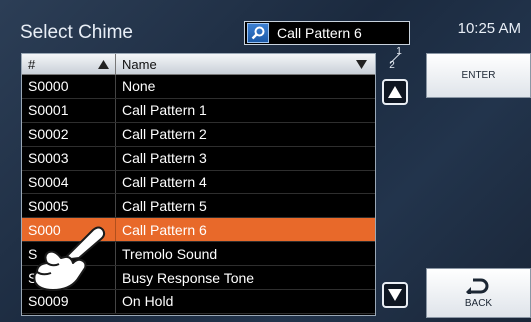  What do you see at coordinates (245, 64) in the screenshot?
I see `column-name-header: Name` at bounding box center [245, 64].